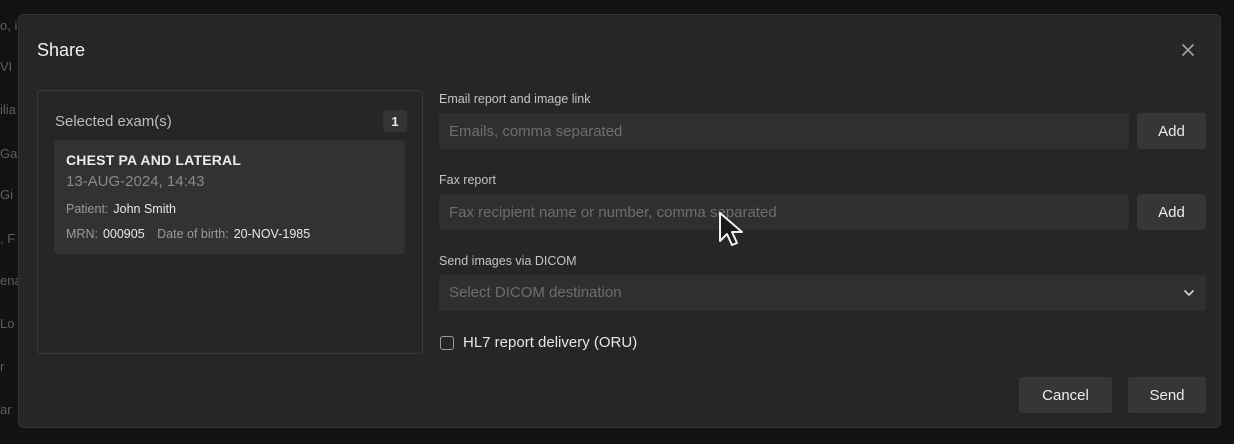 The image size is (1234, 444). I want to click on dialog-title: Share, so click(61, 50).